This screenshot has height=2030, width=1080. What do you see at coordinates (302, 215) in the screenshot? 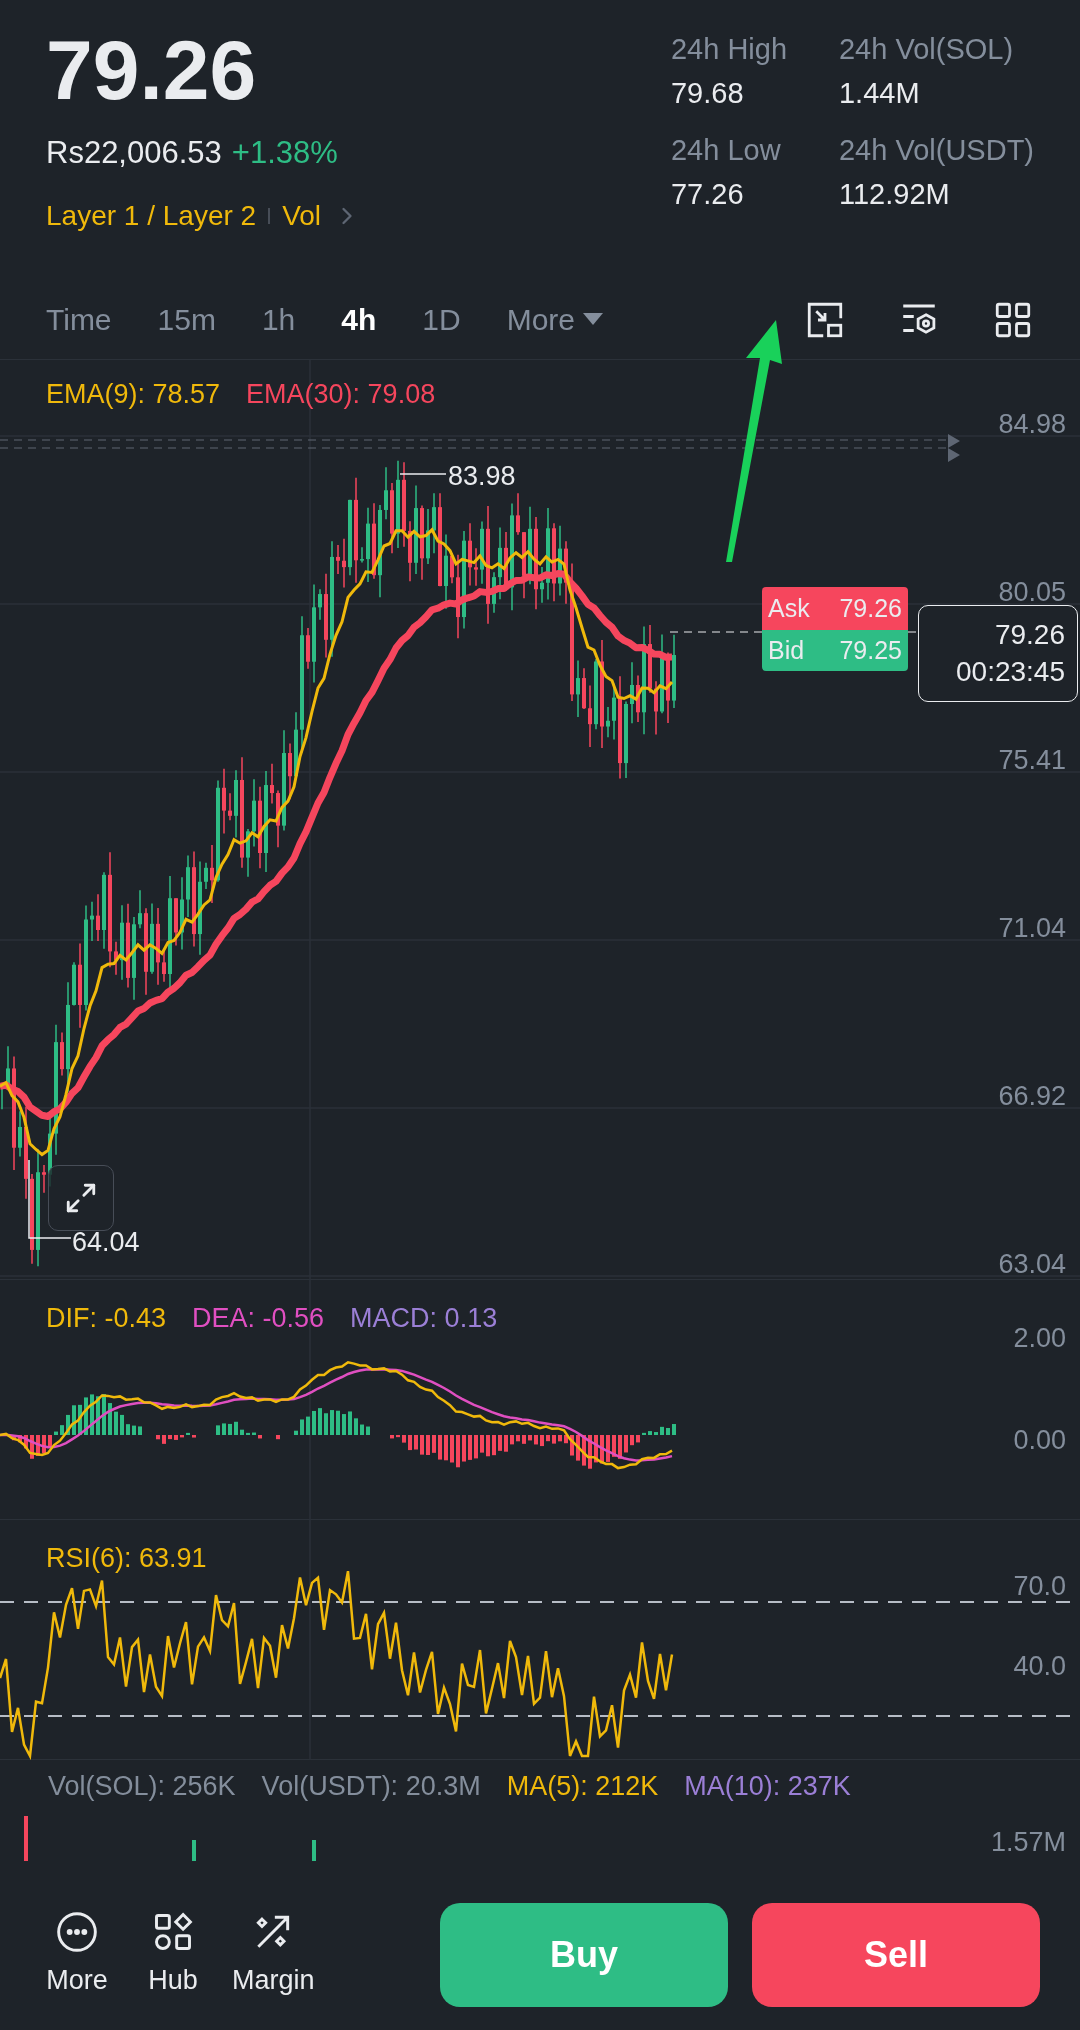
I see `category-tag: Vol` at bounding box center [302, 215].